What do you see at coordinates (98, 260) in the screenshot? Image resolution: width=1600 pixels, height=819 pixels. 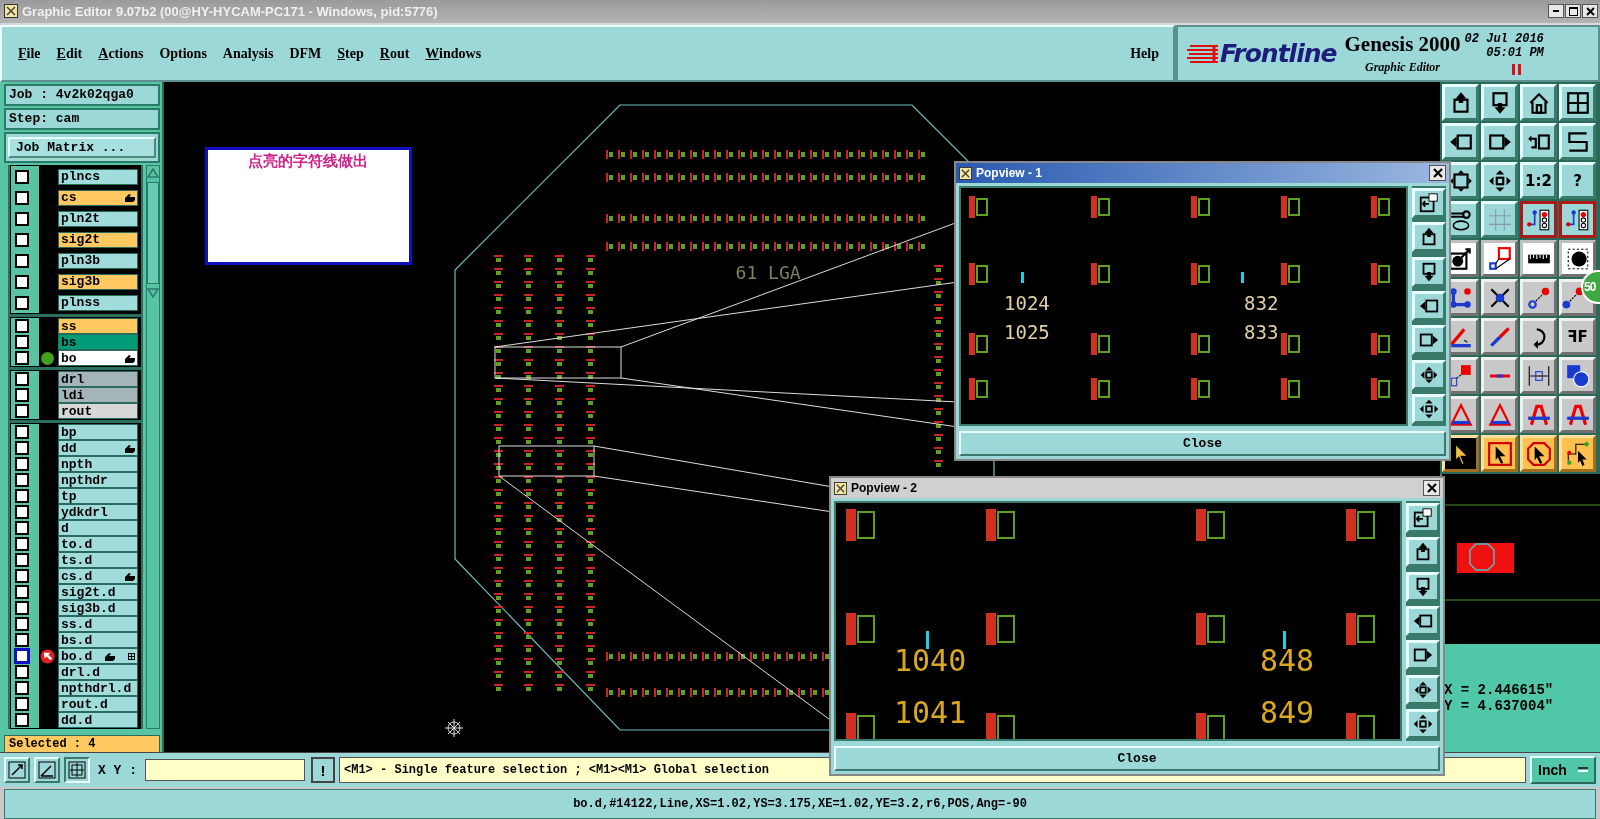 I see `layer-name: pln3b` at bounding box center [98, 260].